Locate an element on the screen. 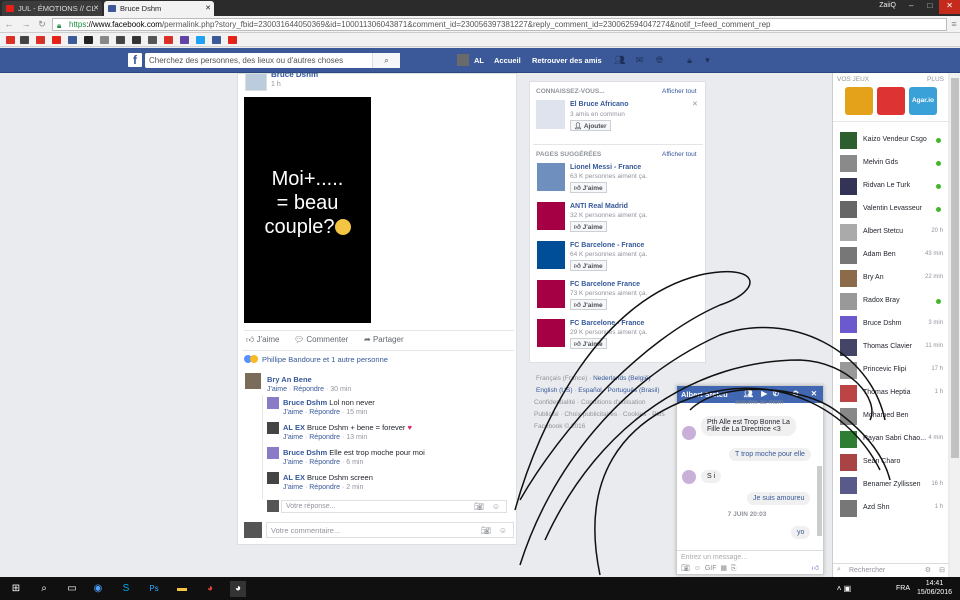 This screenshot has width=960, height=600. start-icon: ⊞ is located at coordinates (16, 589).